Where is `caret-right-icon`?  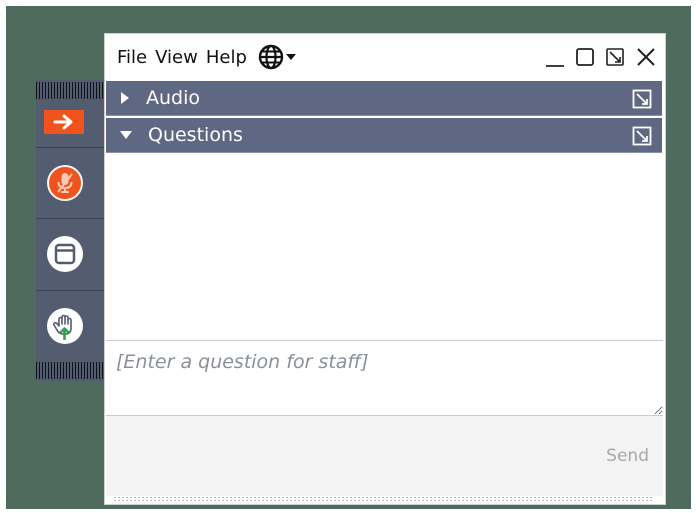 caret-right-icon is located at coordinates (125, 98).